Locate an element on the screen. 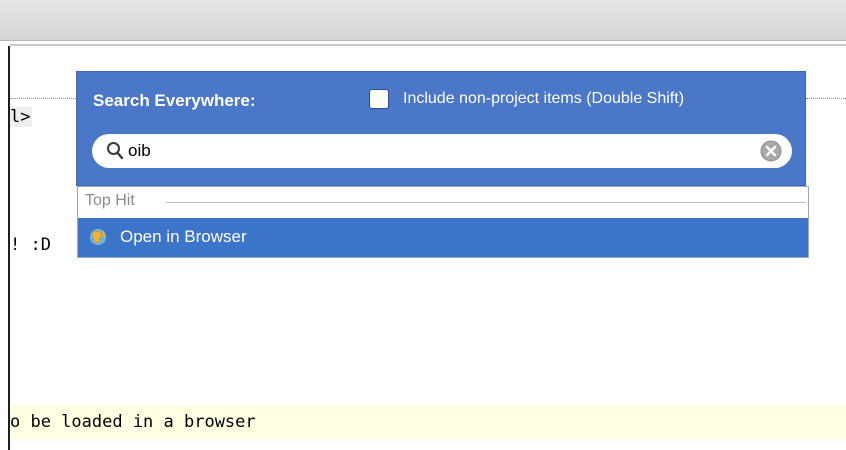 The width and height of the screenshot is (846, 450). result-label: Open in Browser is located at coordinates (183, 236).